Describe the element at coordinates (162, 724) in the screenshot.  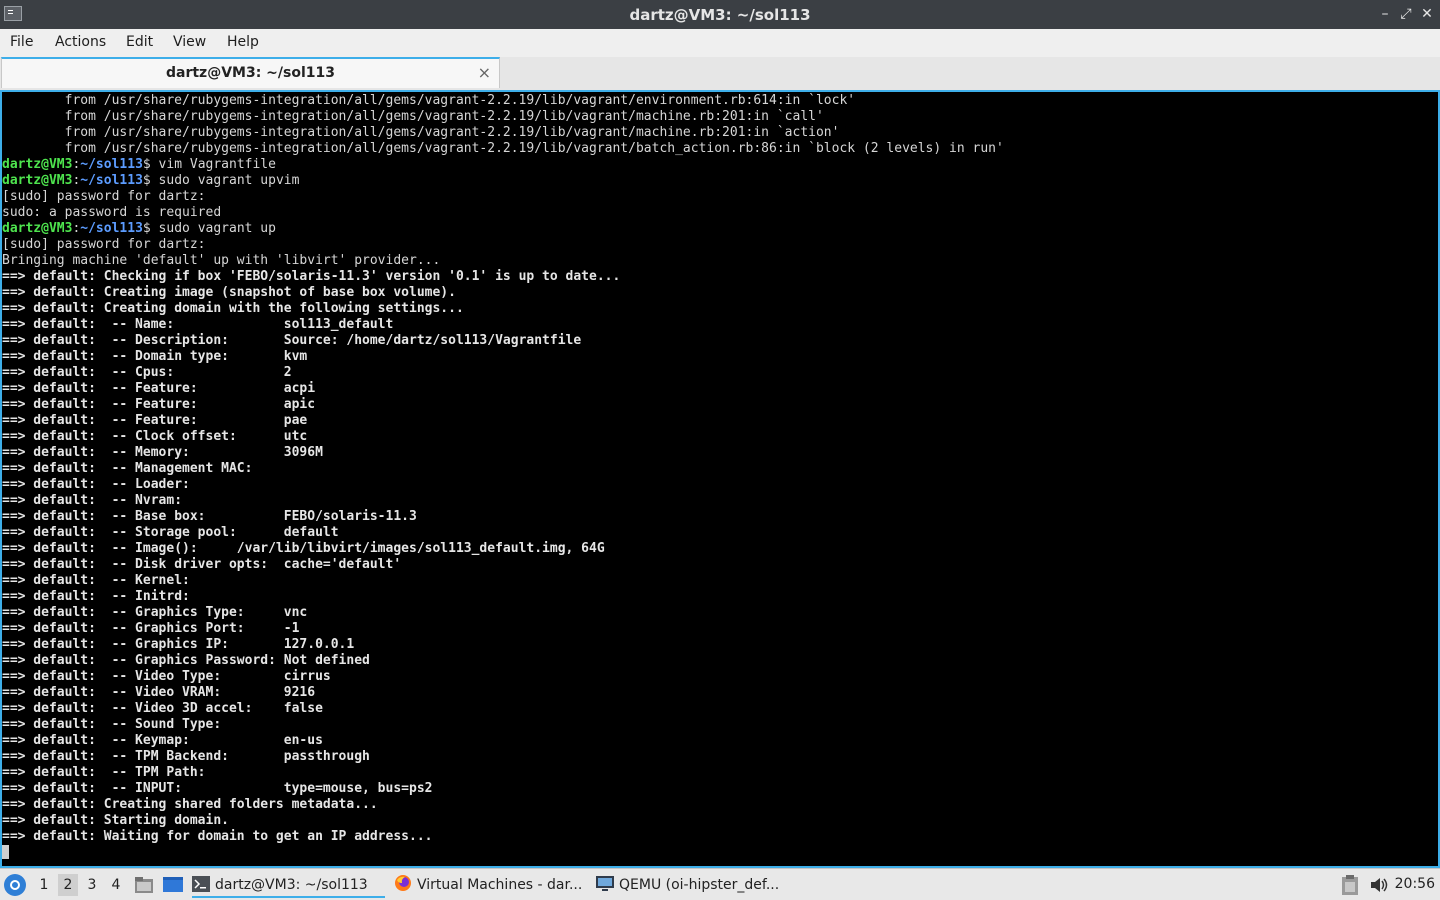
I see `vagrant-message: -- Sound Type:` at that location.